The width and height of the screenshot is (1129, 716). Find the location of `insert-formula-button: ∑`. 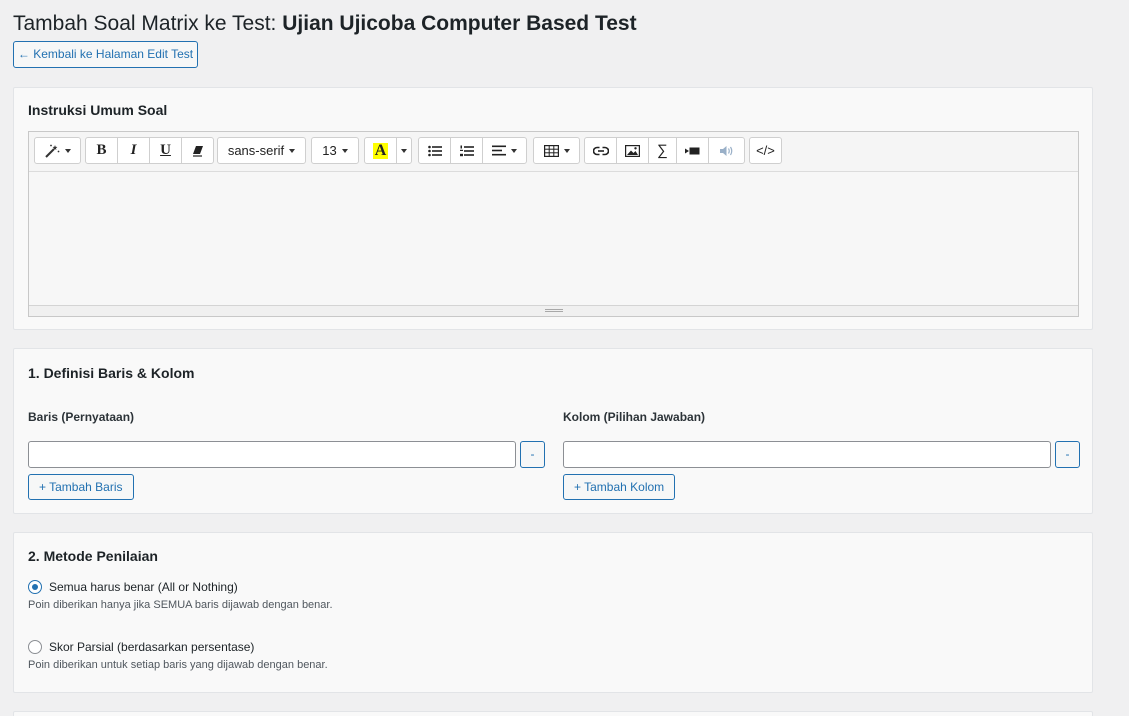

insert-formula-button: ∑ is located at coordinates (662, 150).